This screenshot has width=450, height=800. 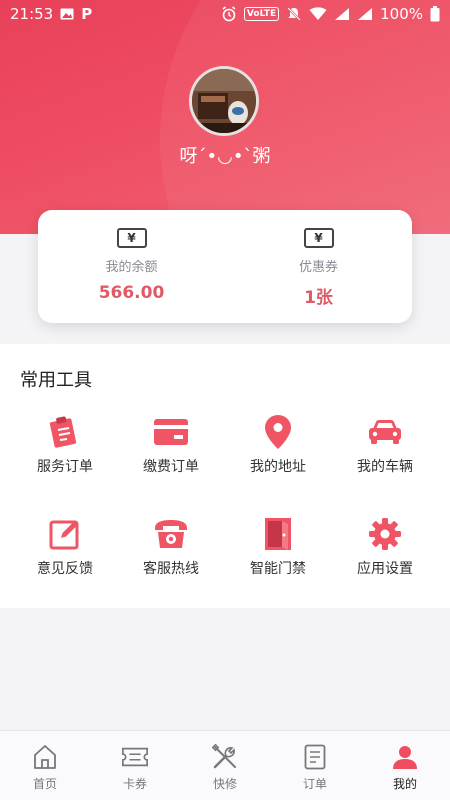 What do you see at coordinates (401, 14) in the screenshot?
I see `battery-percent: 100%` at bounding box center [401, 14].